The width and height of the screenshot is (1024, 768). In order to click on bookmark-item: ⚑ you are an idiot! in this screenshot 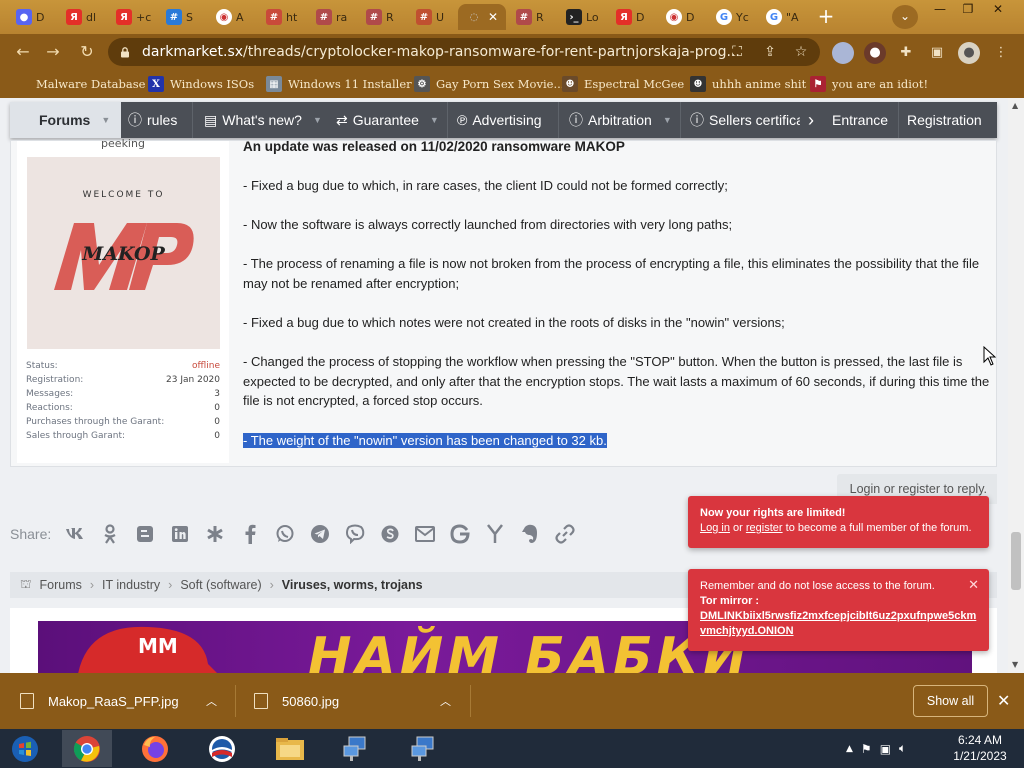, I will do `click(869, 84)`.